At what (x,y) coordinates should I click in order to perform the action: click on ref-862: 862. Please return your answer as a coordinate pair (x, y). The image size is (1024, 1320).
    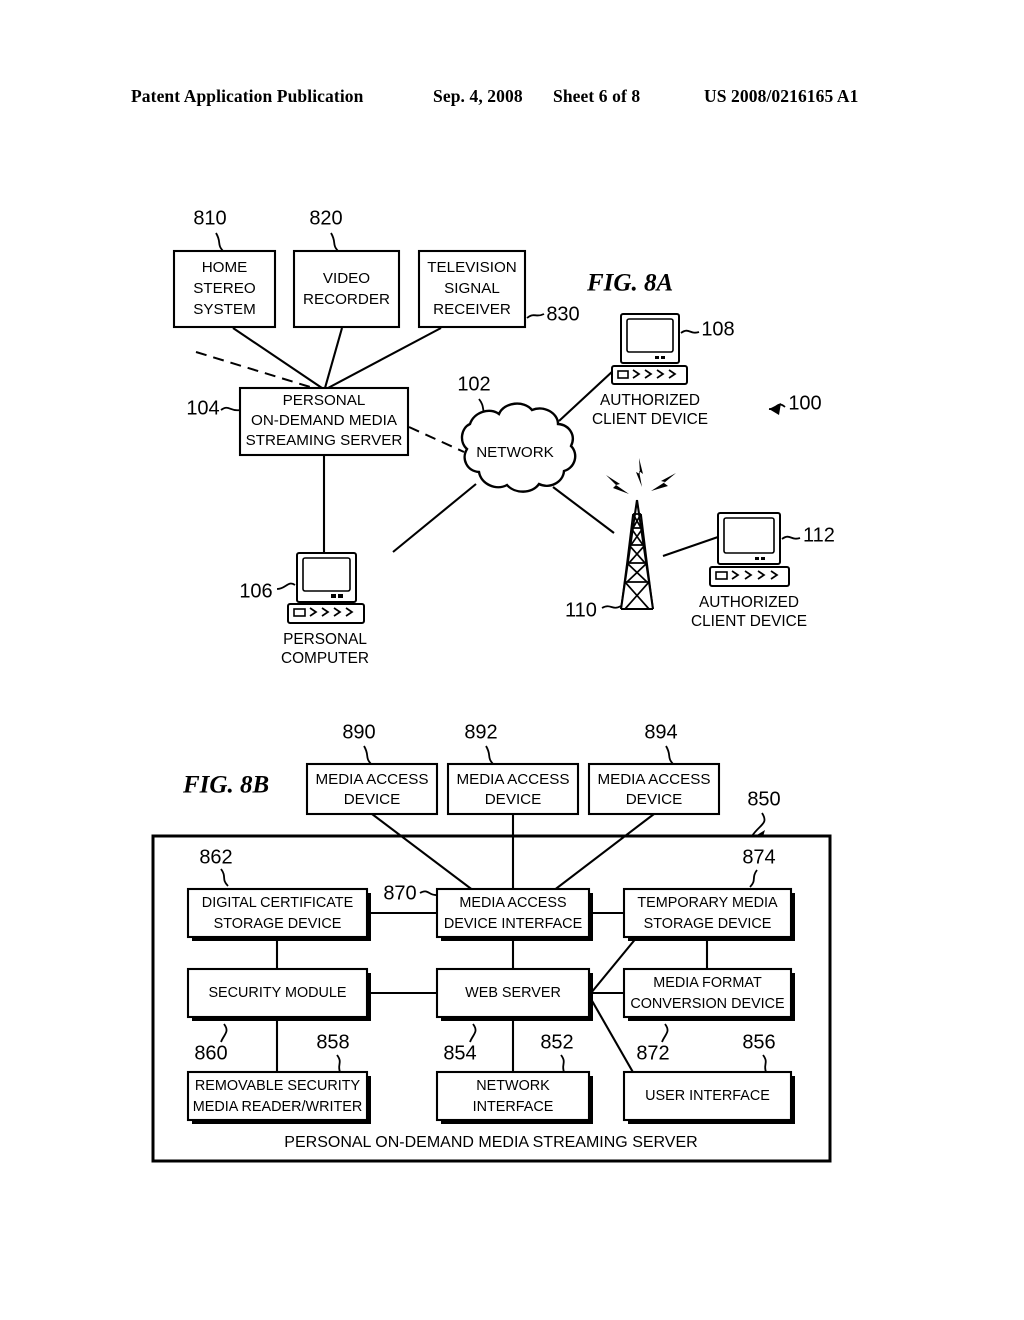
    Looking at the image, I should click on (215, 857).